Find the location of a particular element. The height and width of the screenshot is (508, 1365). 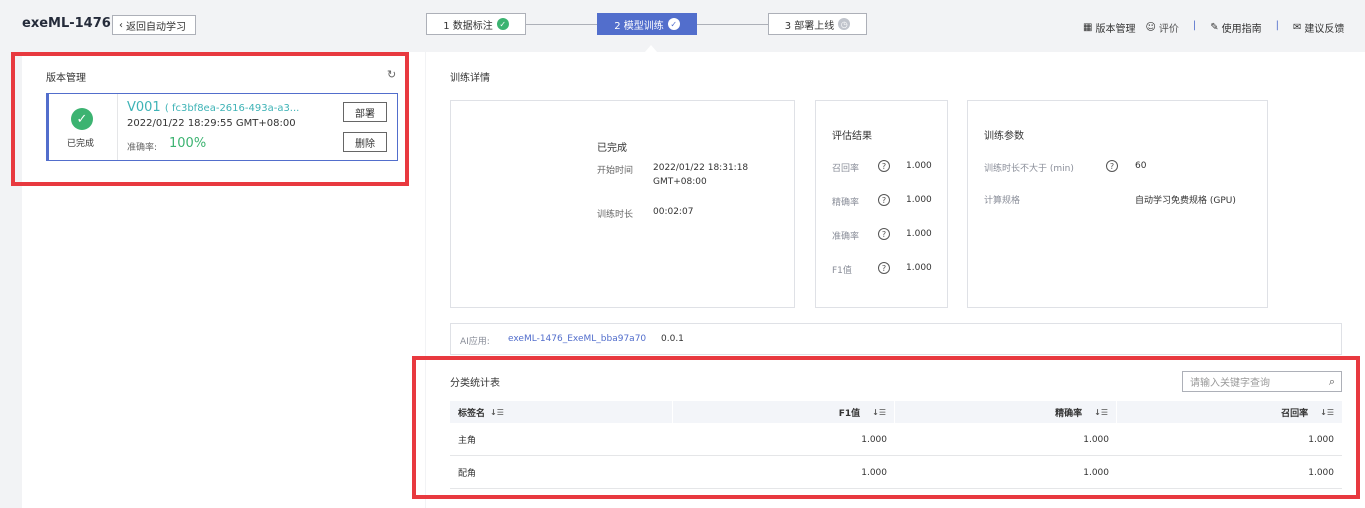

ai-app-name: exeML-1476_ExeML_bba97a70 is located at coordinates (577, 339).